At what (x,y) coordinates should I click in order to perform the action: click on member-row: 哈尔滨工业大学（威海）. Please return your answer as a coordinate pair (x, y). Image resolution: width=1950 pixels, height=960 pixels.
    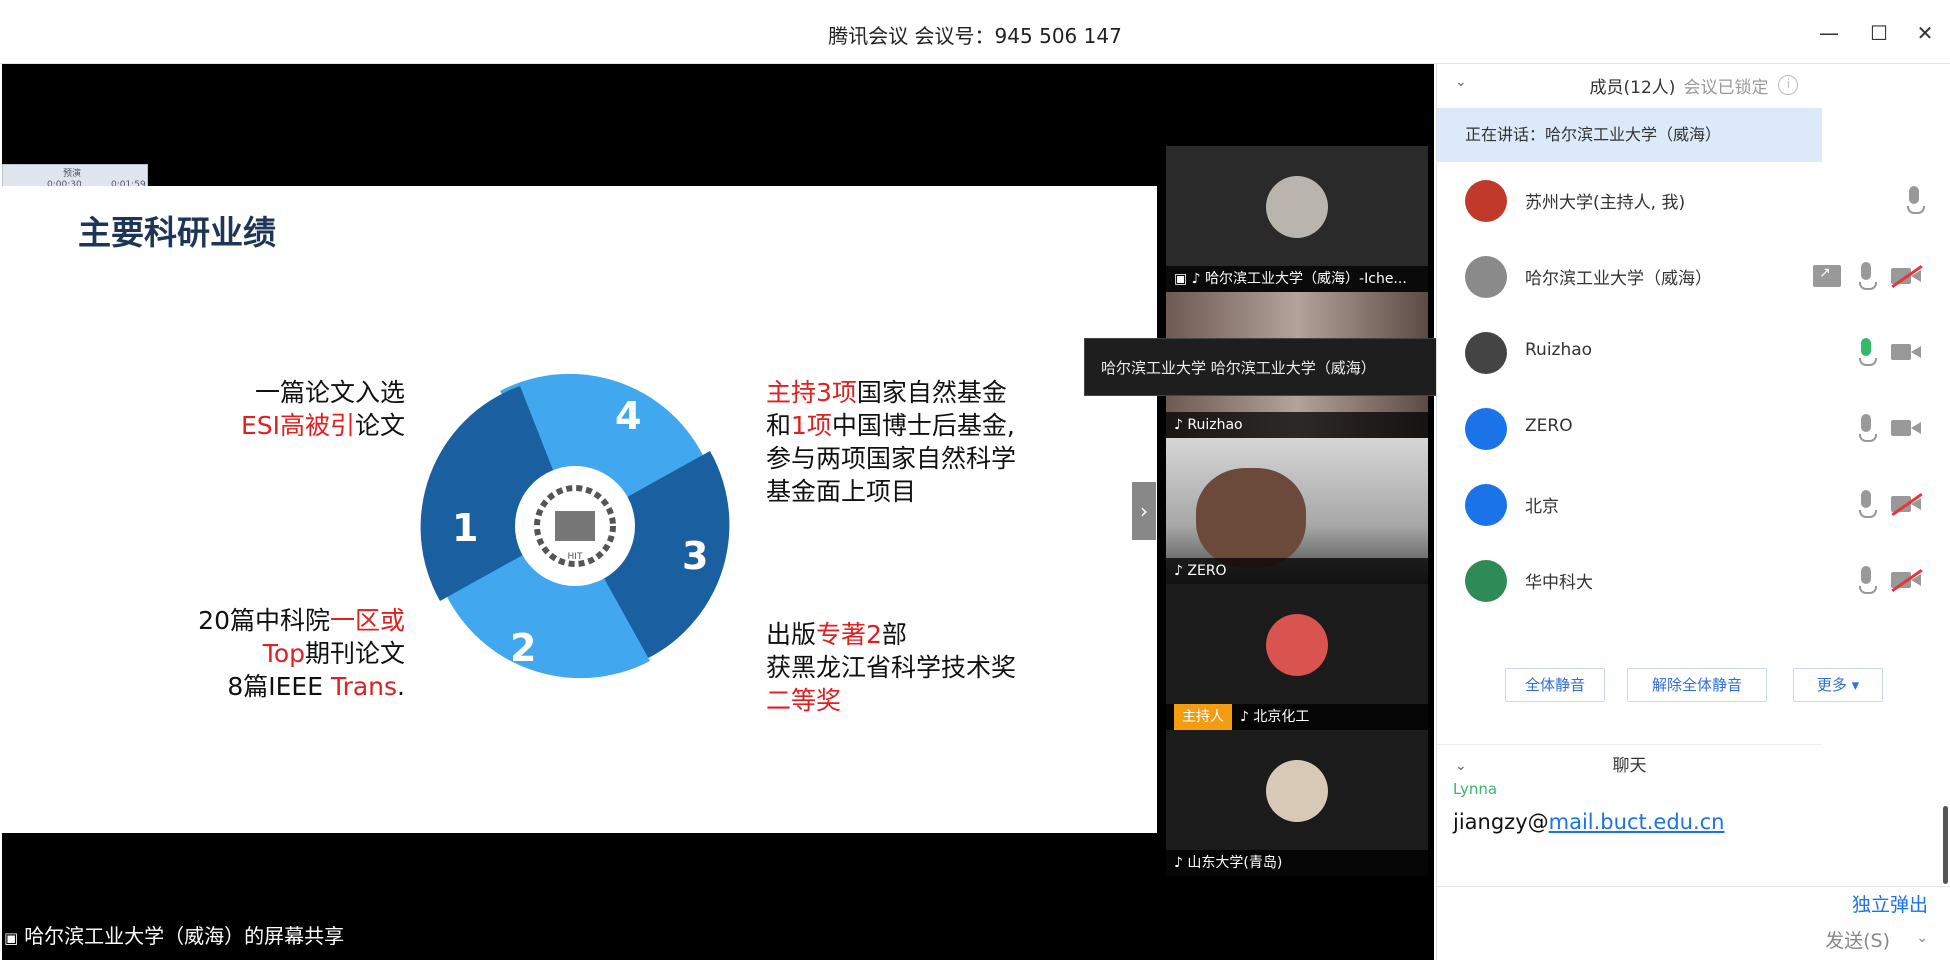
    Looking at the image, I should click on (1693, 276).